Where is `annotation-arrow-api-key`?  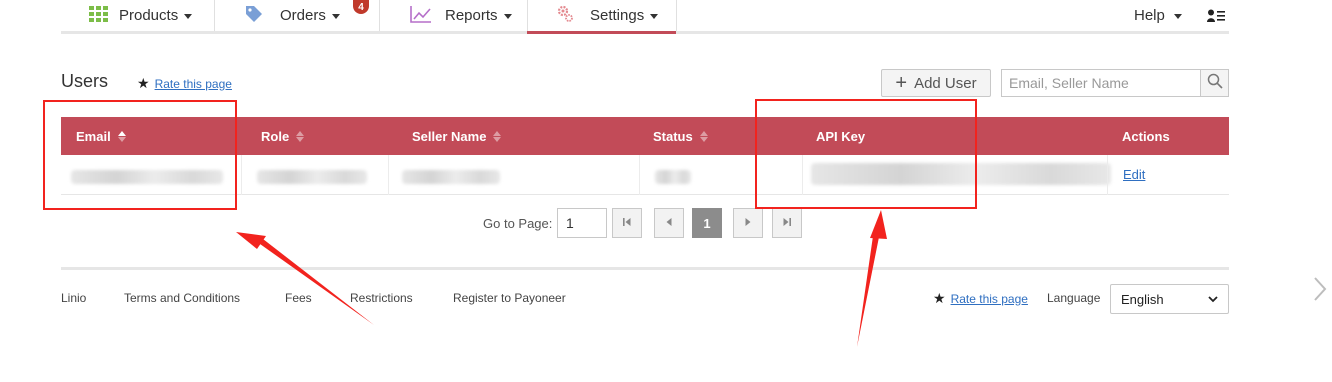 annotation-arrow-api-key is located at coordinates (872, 278).